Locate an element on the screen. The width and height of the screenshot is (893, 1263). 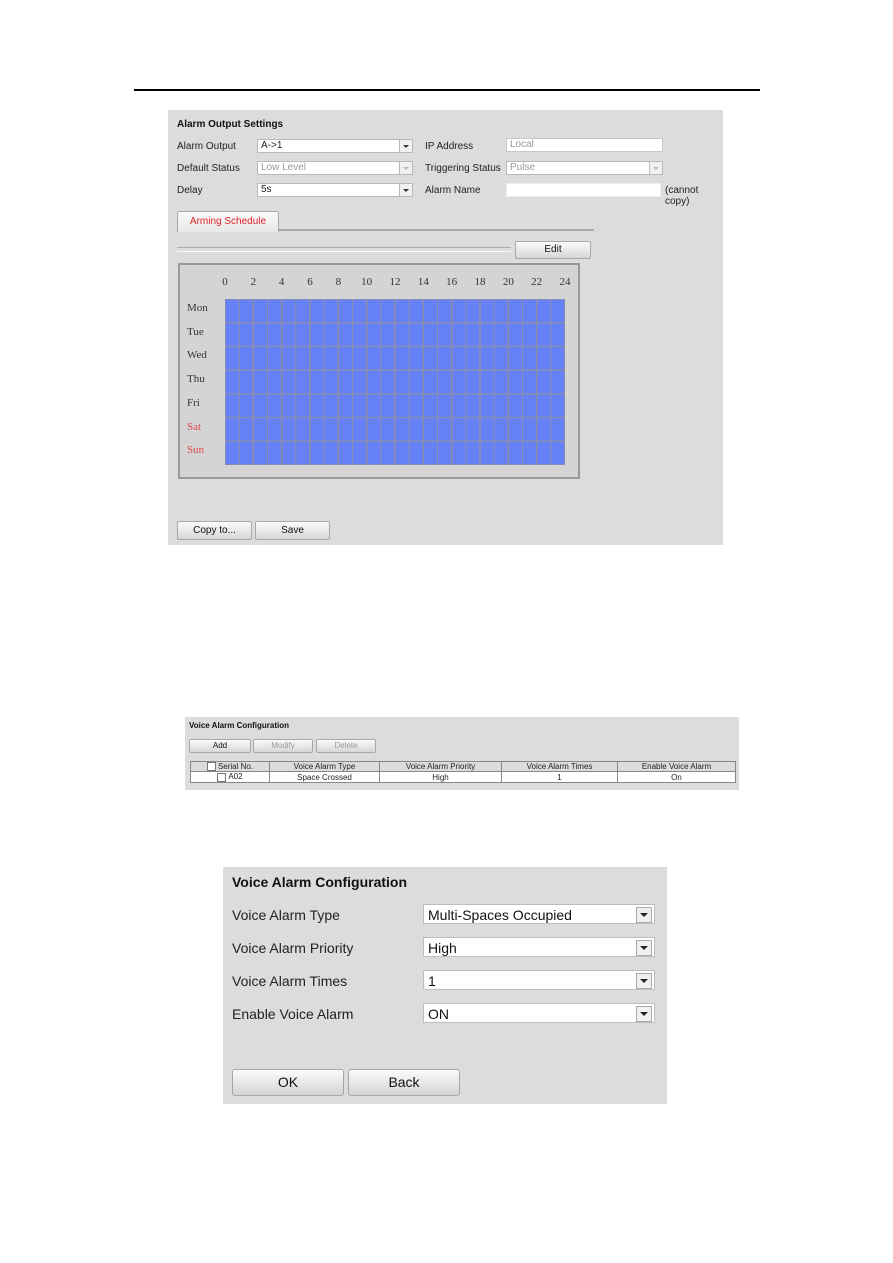
hour-tick-label: 24 is located at coordinates (565, 282).